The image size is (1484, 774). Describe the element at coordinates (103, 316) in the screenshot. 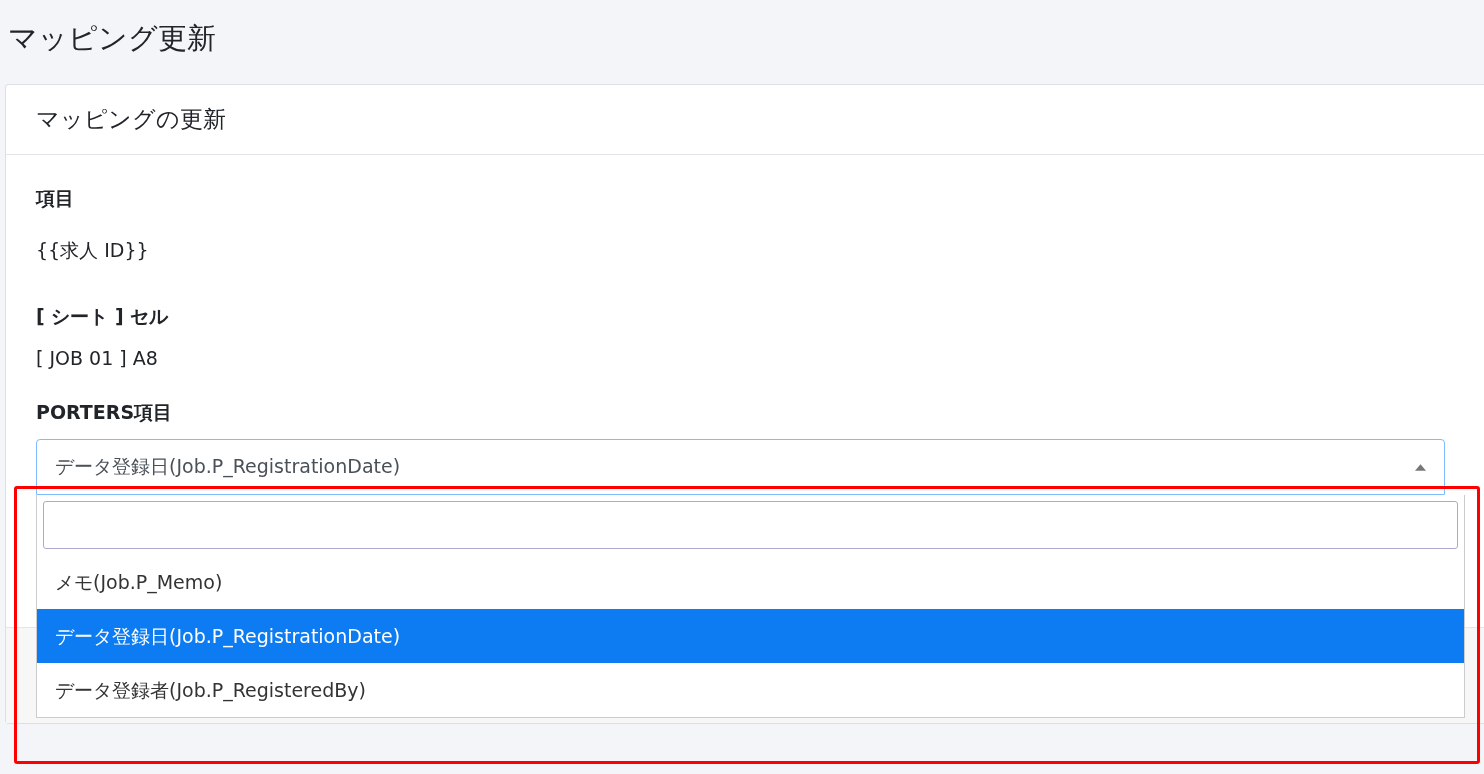

I see `field-label: [ シート ] セル` at that location.